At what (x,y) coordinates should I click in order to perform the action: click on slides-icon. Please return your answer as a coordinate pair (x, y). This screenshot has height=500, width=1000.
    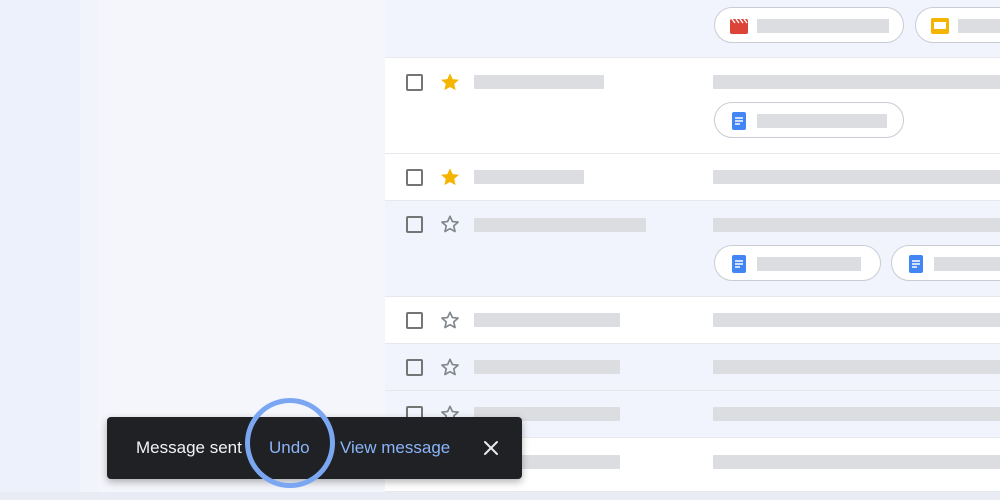
    Looking at the image, I should click on (940, 26).